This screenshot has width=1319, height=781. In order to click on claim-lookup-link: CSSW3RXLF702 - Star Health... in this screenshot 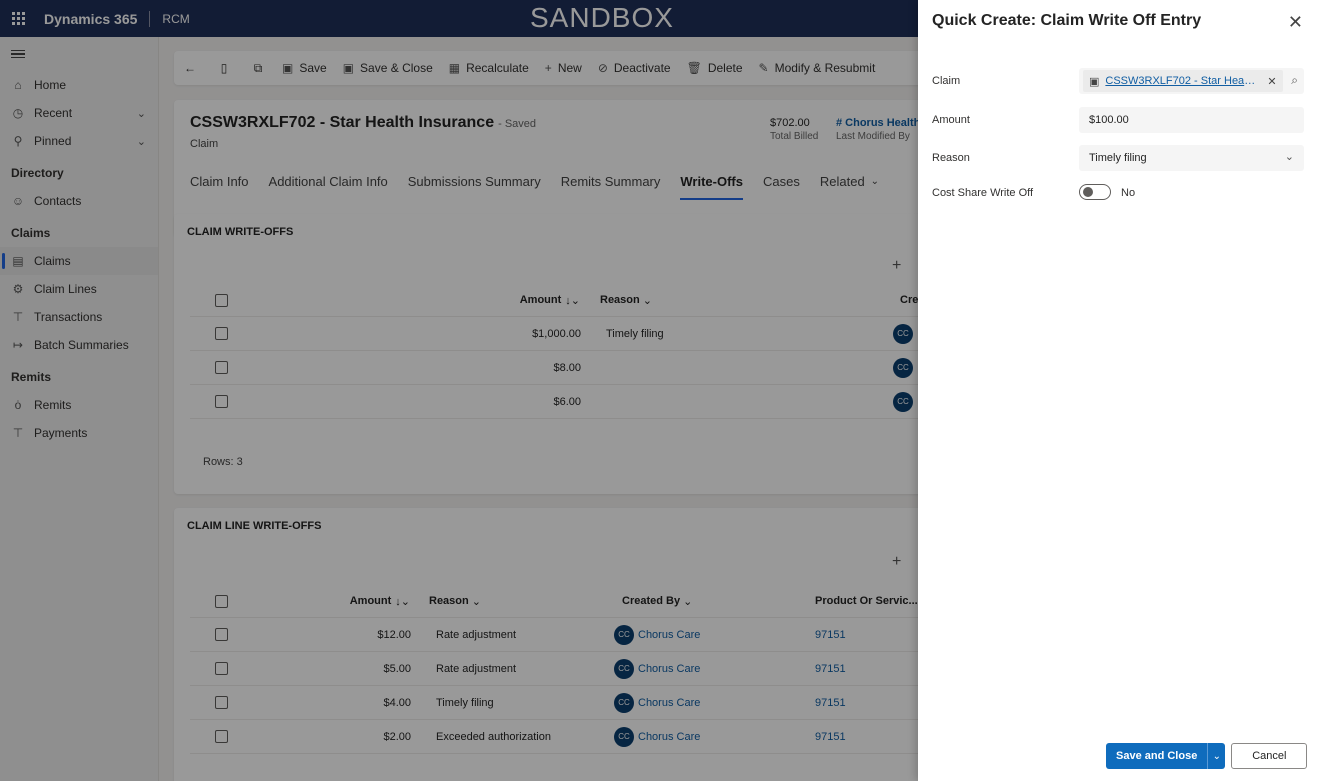, I will do `click(1181, 81)`.